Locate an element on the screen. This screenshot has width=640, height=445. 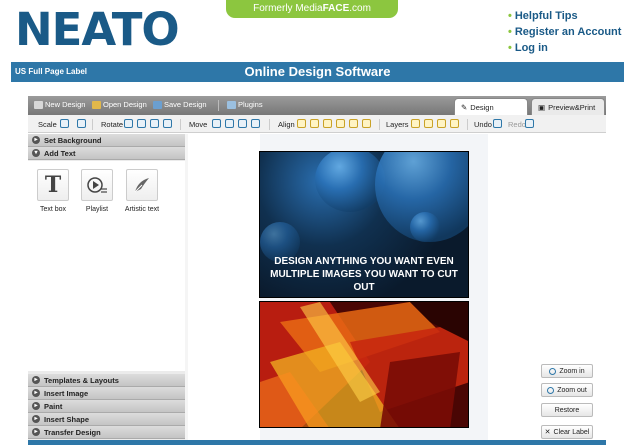
menu-separator is located at coordinates (218, 105).